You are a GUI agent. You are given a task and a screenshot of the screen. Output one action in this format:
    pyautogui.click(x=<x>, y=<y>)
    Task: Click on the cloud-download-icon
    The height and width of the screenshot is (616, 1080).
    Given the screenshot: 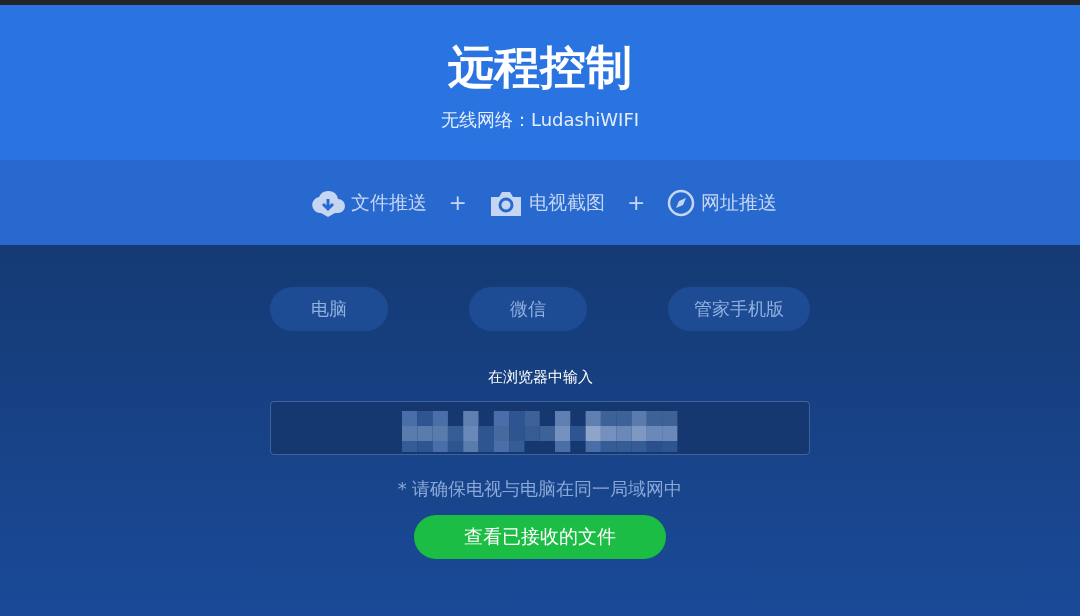 What is the action you would take?
    pyautogui.click(x=327, y=202)
    